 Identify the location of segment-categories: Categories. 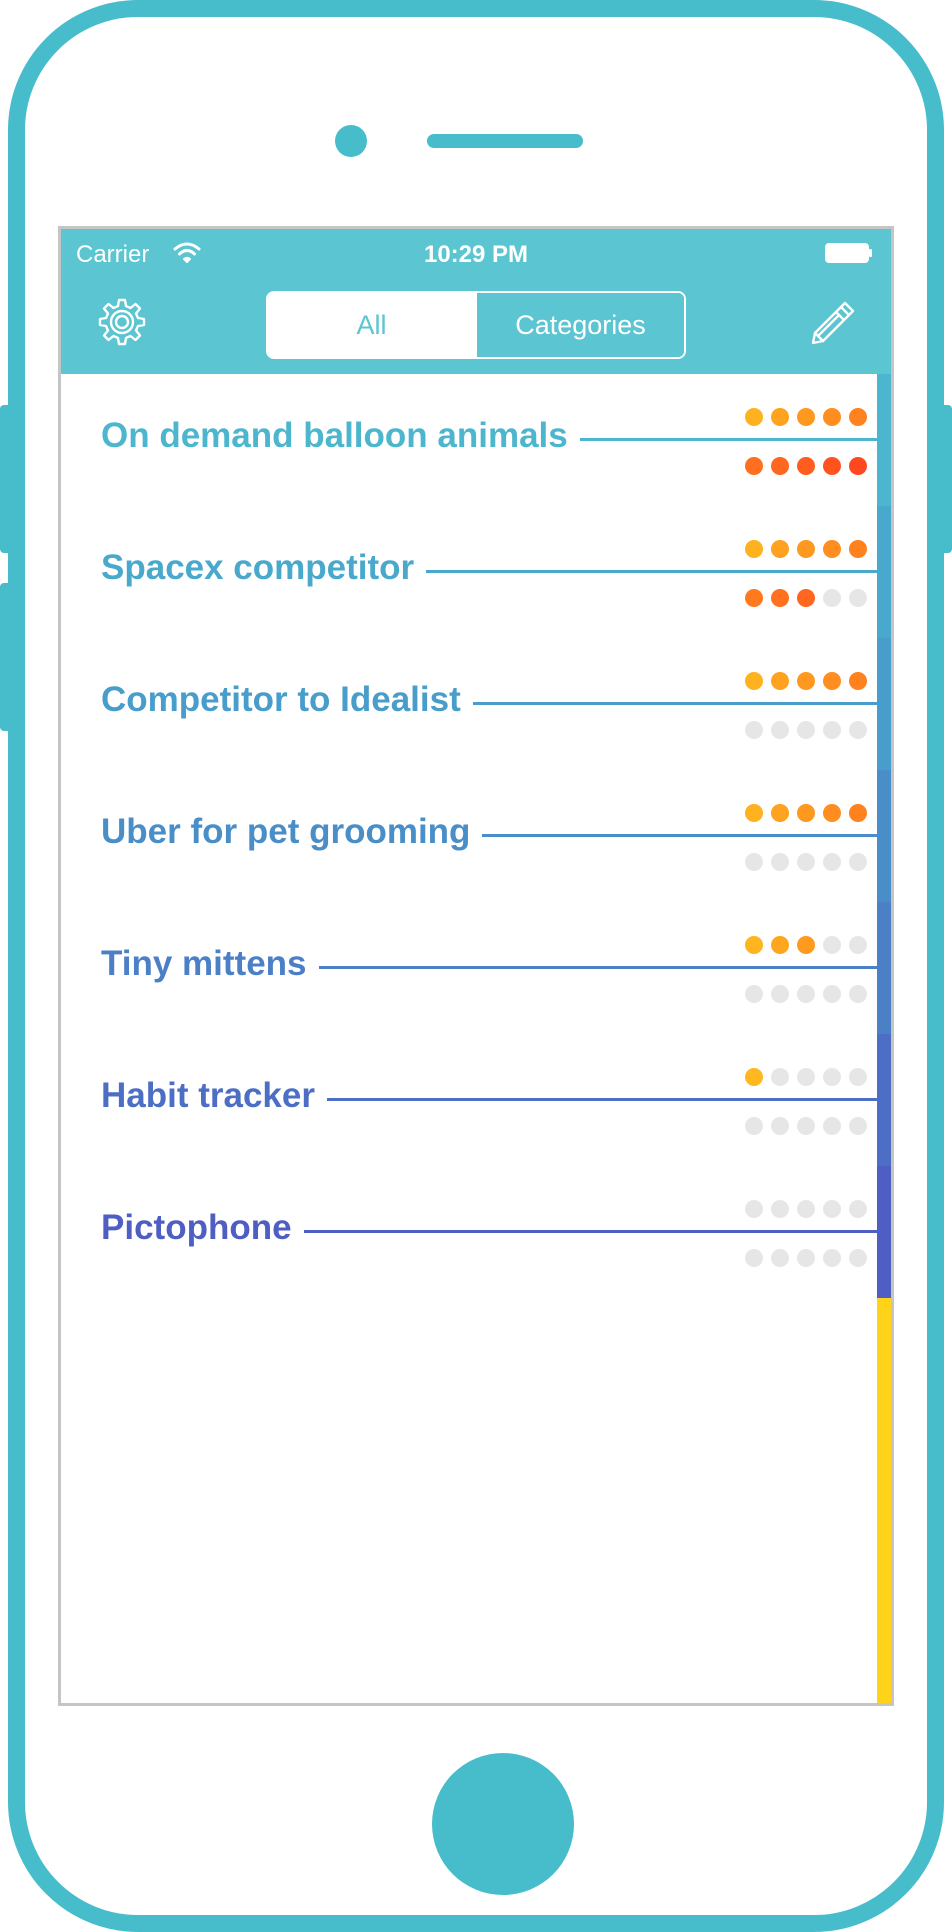
(579, 325).